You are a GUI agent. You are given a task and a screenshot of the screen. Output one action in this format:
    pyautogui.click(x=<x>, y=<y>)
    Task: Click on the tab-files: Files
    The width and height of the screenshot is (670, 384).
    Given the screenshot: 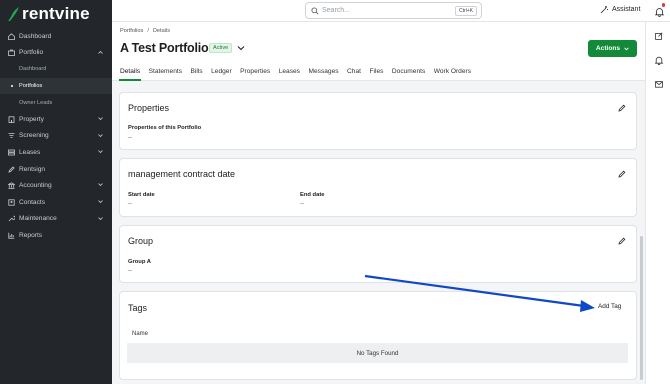 What is the action you would take?
    pyautogui.click(x=376, y=74)
    